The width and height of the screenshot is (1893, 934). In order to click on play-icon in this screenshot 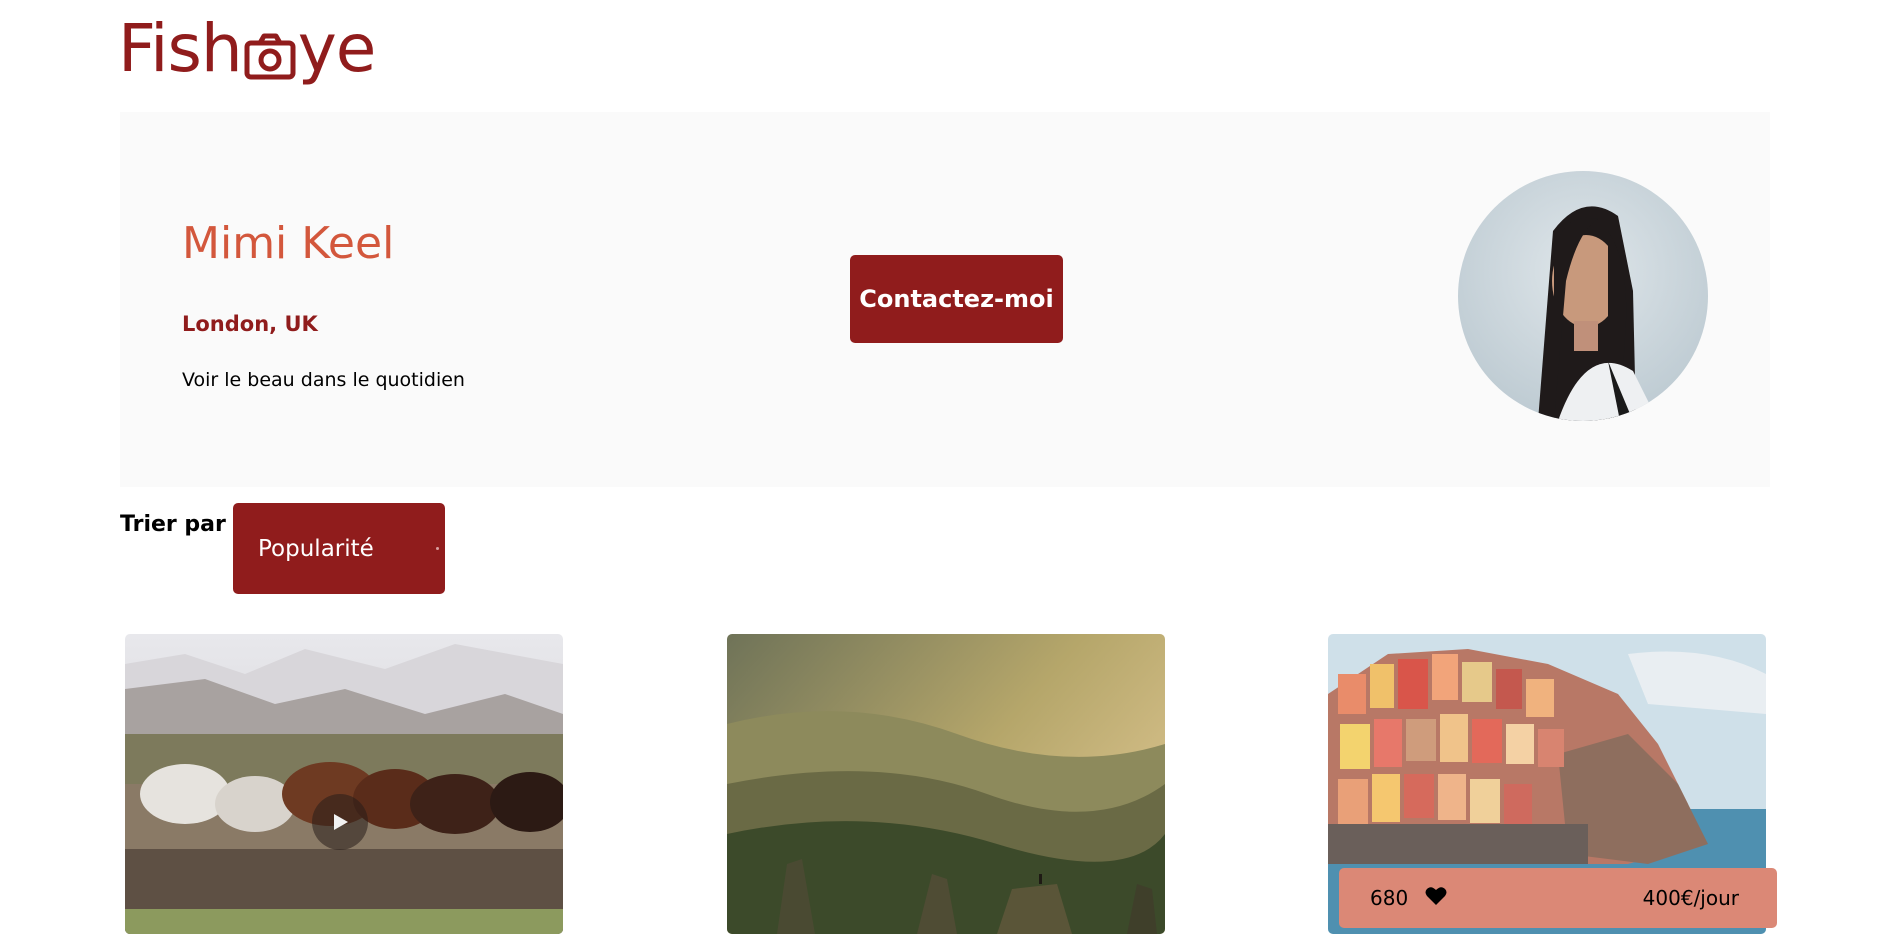, I will do `click(341, 822)`.